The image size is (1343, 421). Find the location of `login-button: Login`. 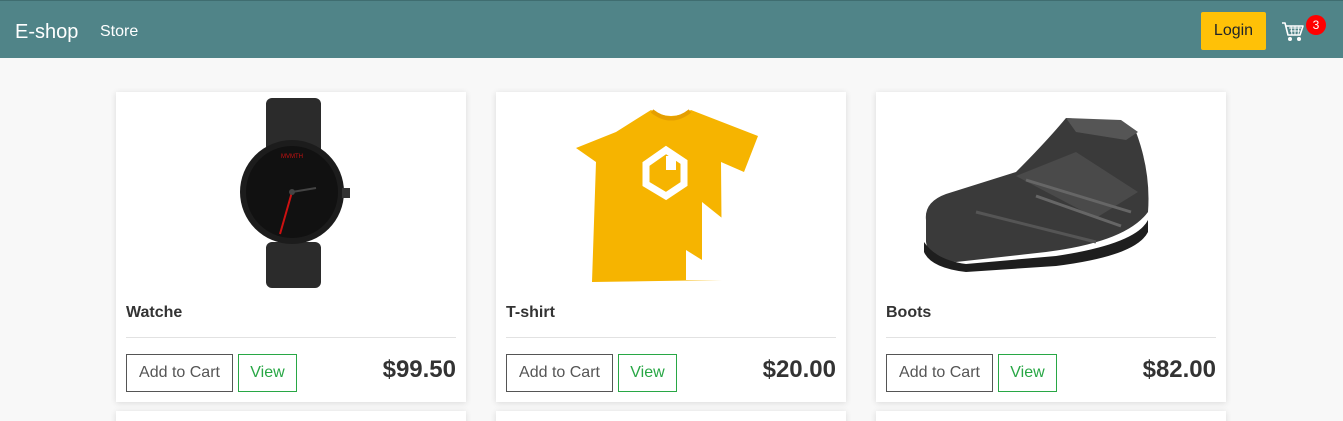

login-button: Login is located at coordinates (1233, 31).